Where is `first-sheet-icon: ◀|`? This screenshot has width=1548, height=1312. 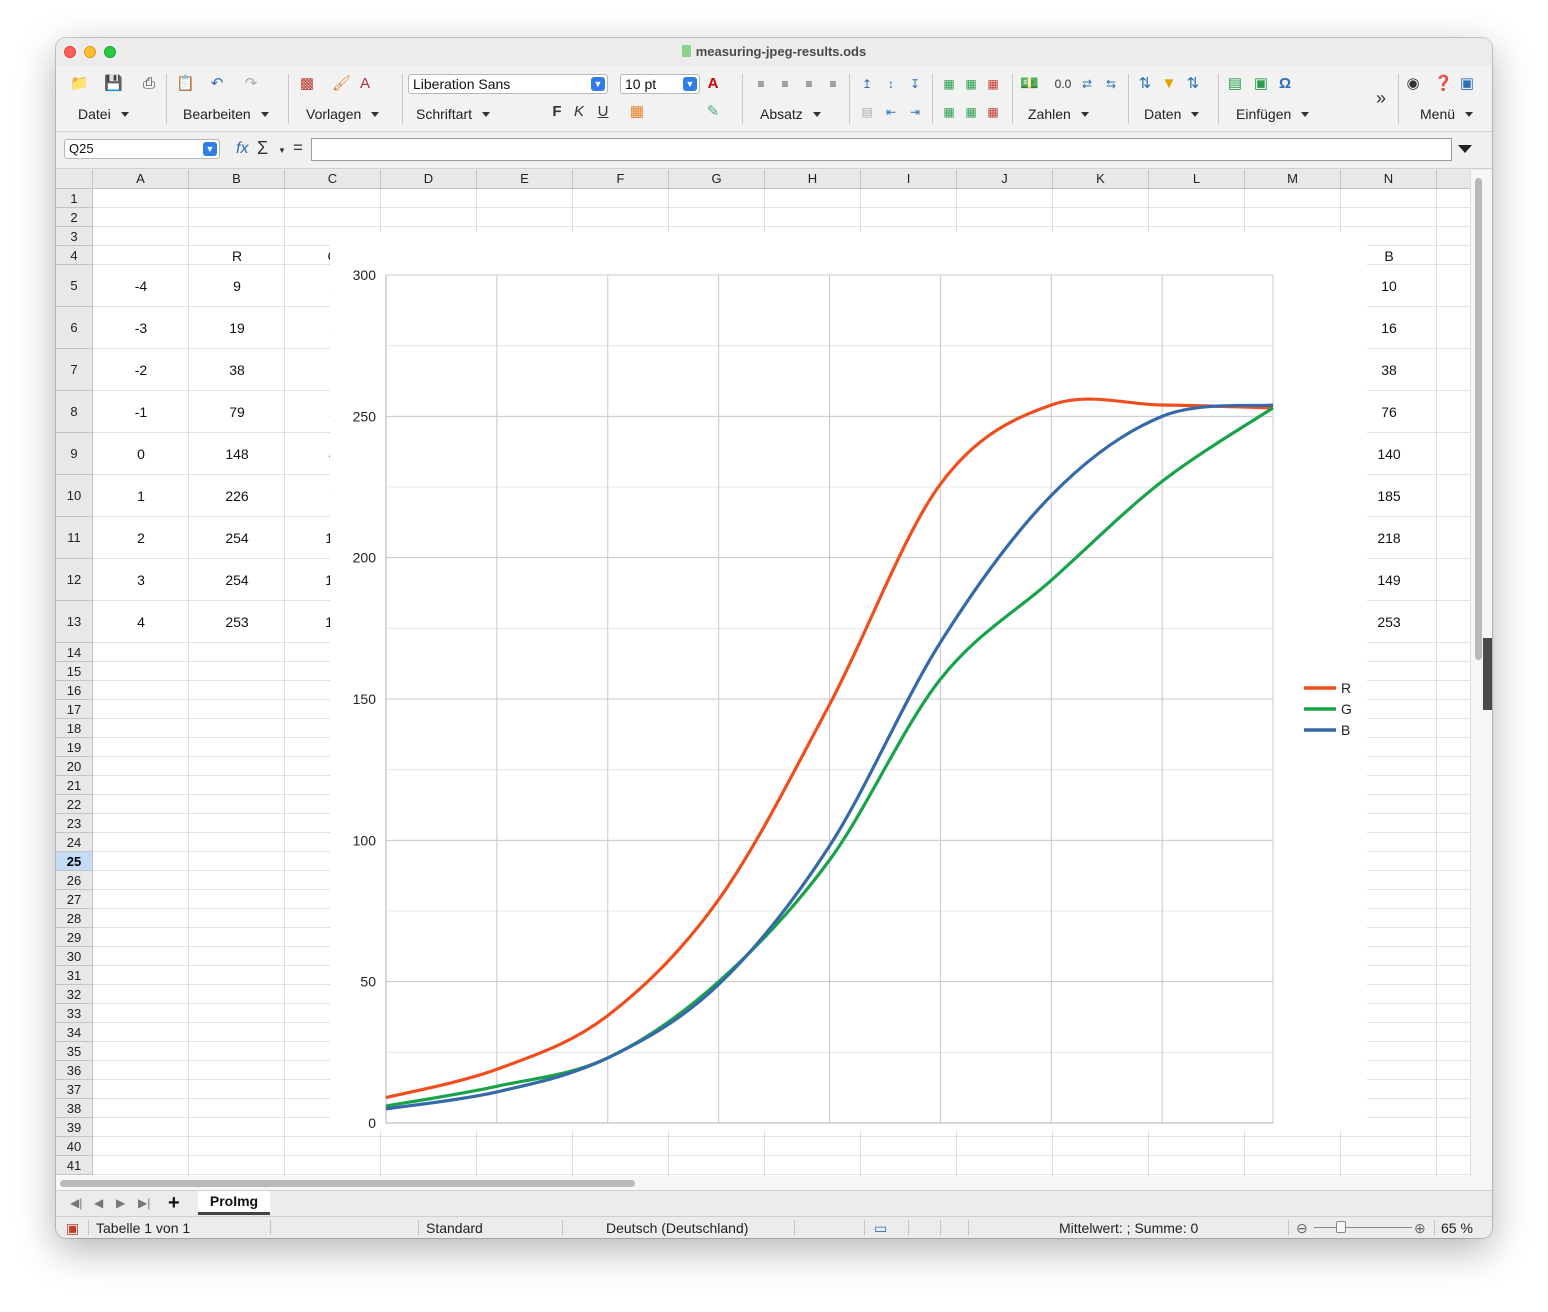 first-sheet-icon: ◀| is located at coordinates (76, 1203).